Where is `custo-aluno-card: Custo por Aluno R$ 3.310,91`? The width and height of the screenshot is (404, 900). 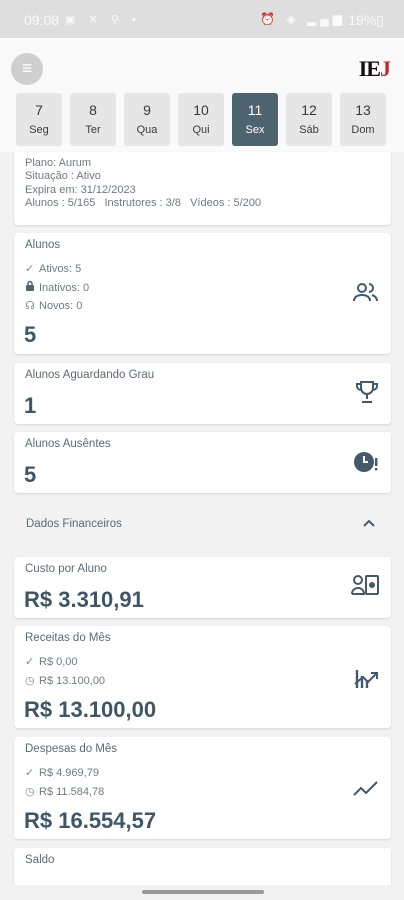 custo-aluno-card: Custo por Aluno R$ 3.310,91 is located at coordinates (202, 587).